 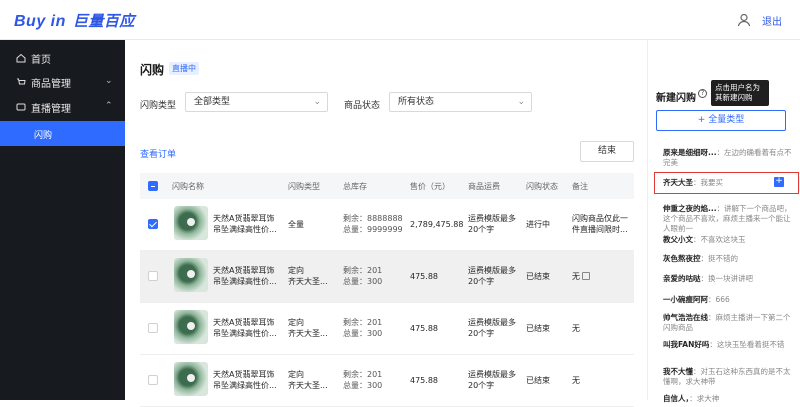 What do you see at coordinates (779, 182) in the screenshot?
I see `plus-icon: +` at bounding box center [779, 182].